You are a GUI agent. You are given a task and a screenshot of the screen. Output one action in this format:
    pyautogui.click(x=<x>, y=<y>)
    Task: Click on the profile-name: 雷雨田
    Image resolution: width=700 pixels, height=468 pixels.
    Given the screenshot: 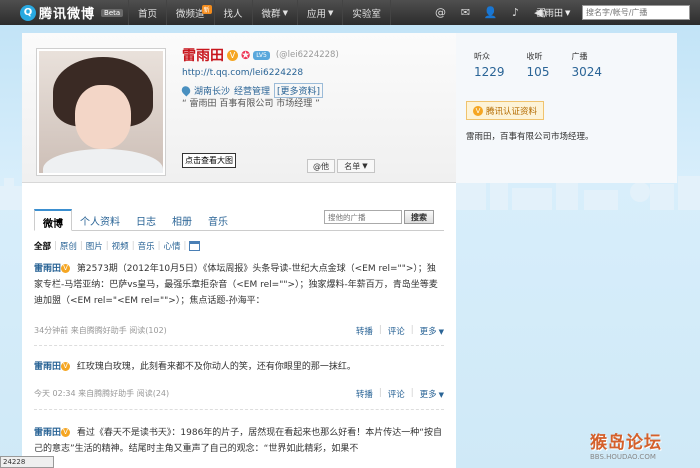 What is the action you would take?
    pyautogui.click(x=203, y=56)
    